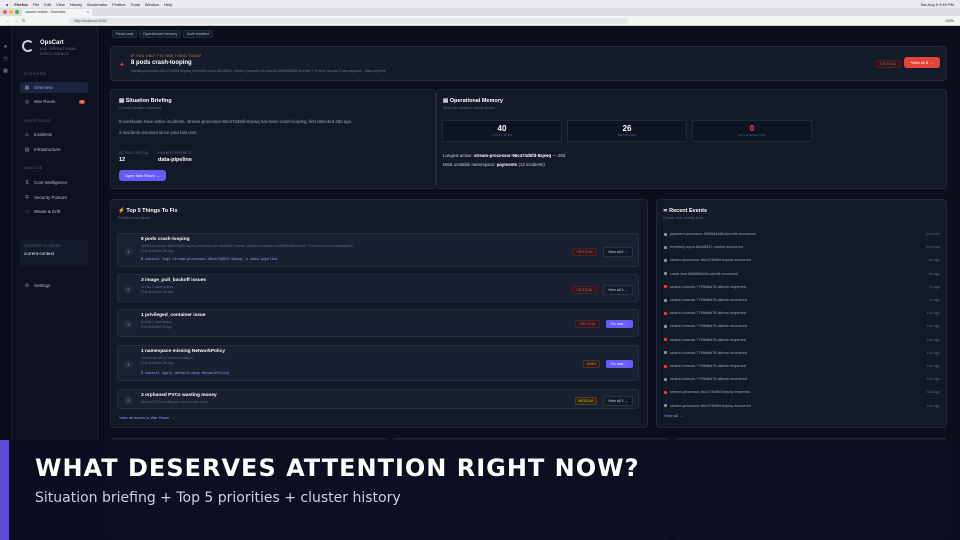 This screenshot has width=960, height=540. I want to click on brand: OpsCart K8S OPERATIONAL INTELLIGENCE, so click(56, 48).